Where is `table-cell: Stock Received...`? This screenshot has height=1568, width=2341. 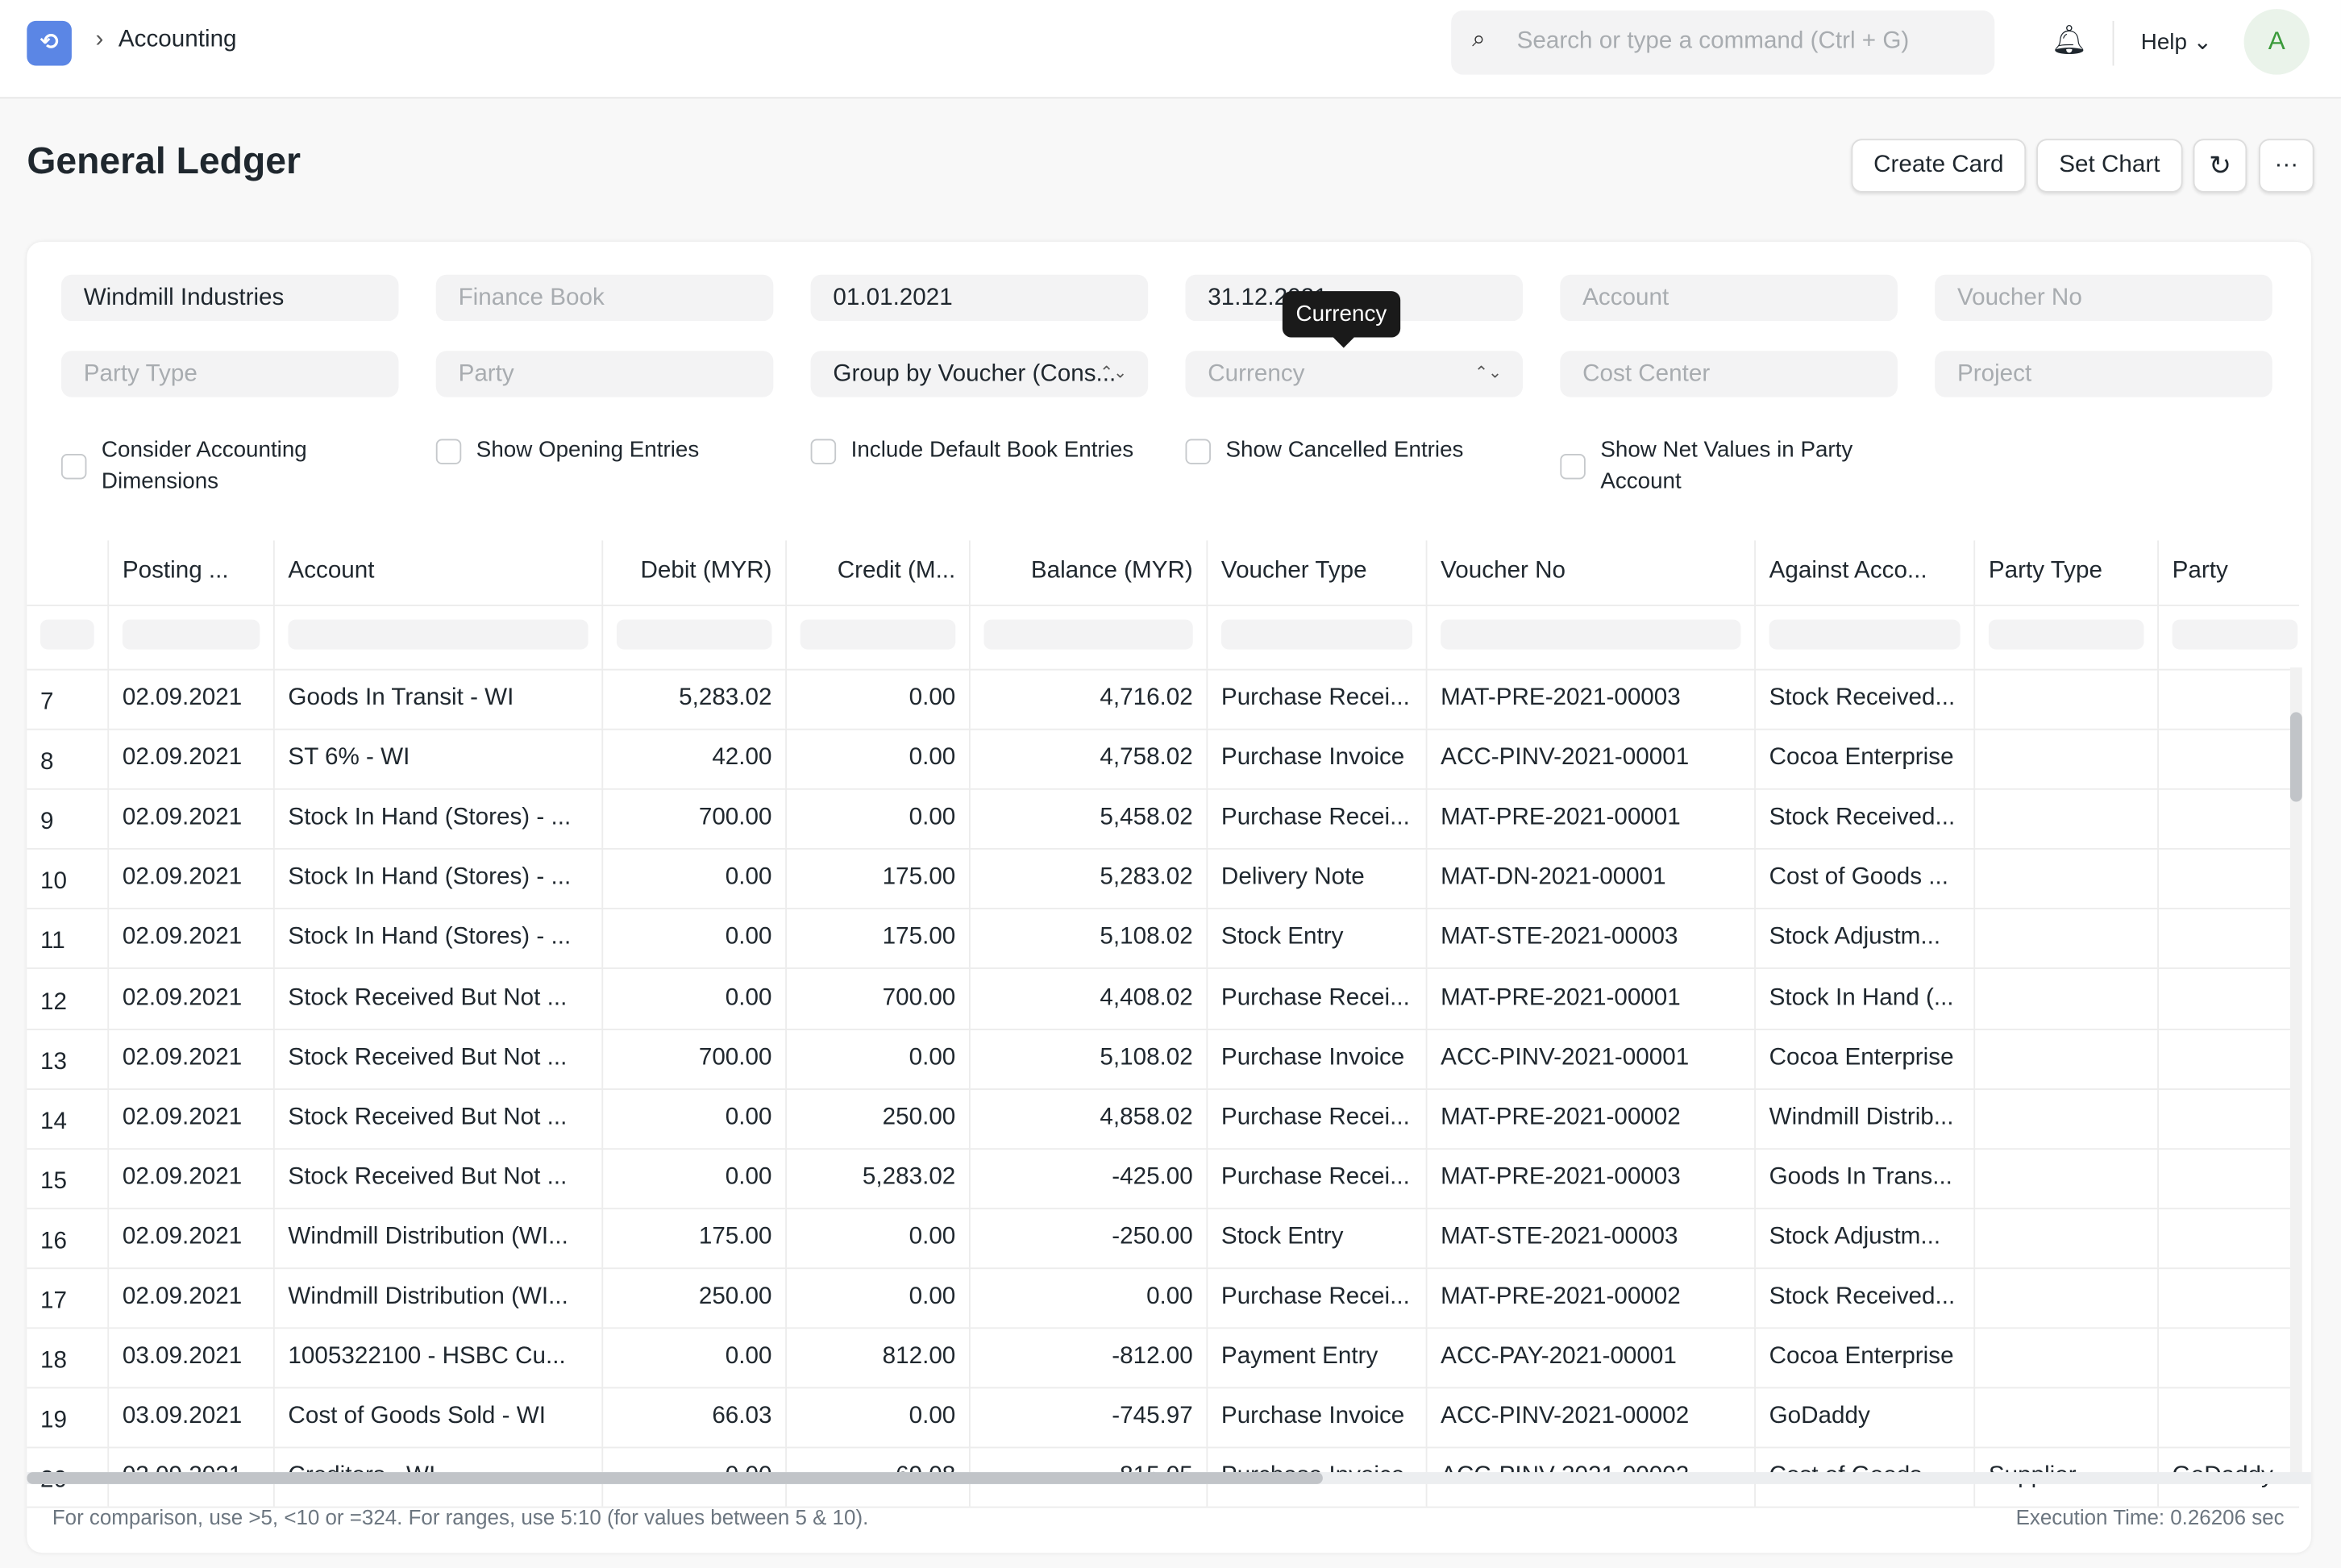 table-cell: Stock Received... is located at coordinates (1863, 1297).